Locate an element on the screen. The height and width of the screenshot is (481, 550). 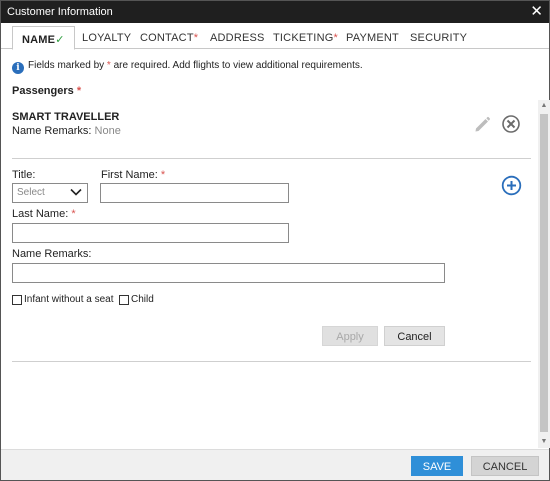
window-title: Customer Information is located at coordinates (60, 12).